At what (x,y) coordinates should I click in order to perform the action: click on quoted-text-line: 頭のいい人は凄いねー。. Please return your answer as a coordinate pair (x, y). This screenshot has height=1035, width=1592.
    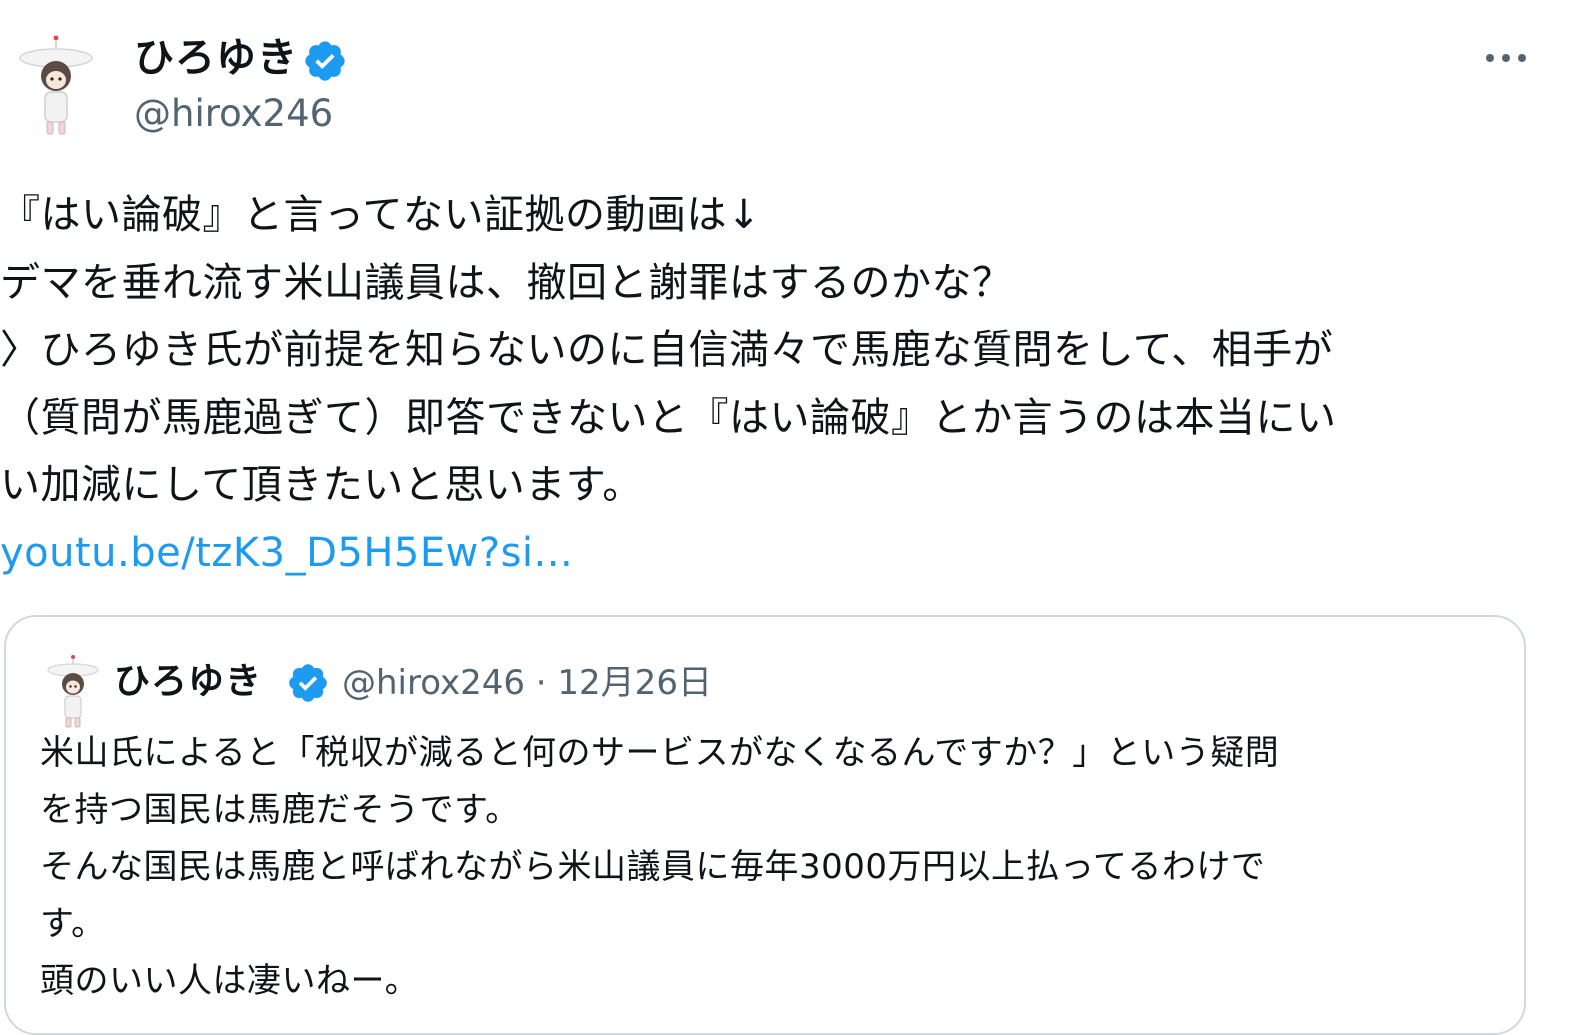
    Looking at the image, I should click on (230, 981).